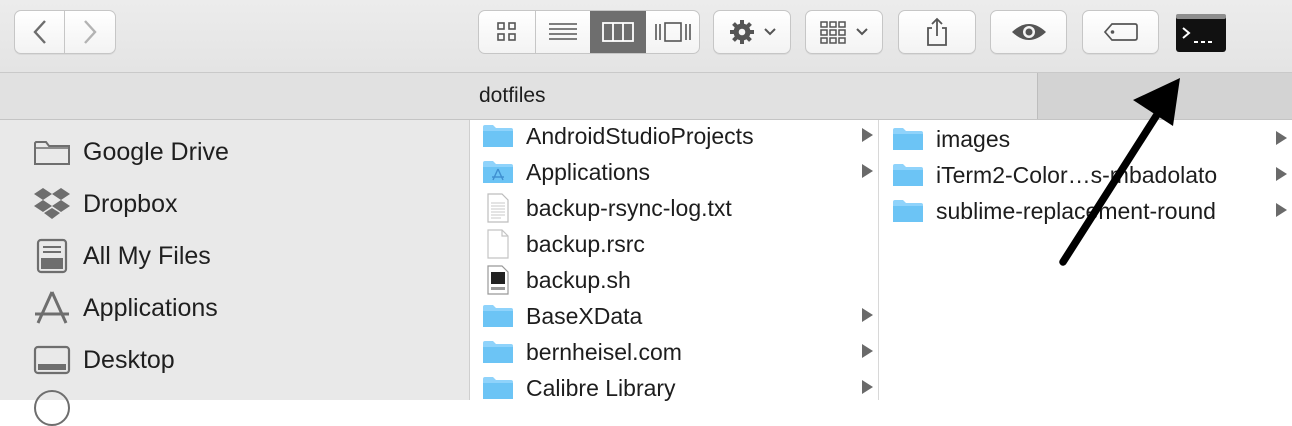  I want to click on grid-icon, so click(506, 31).